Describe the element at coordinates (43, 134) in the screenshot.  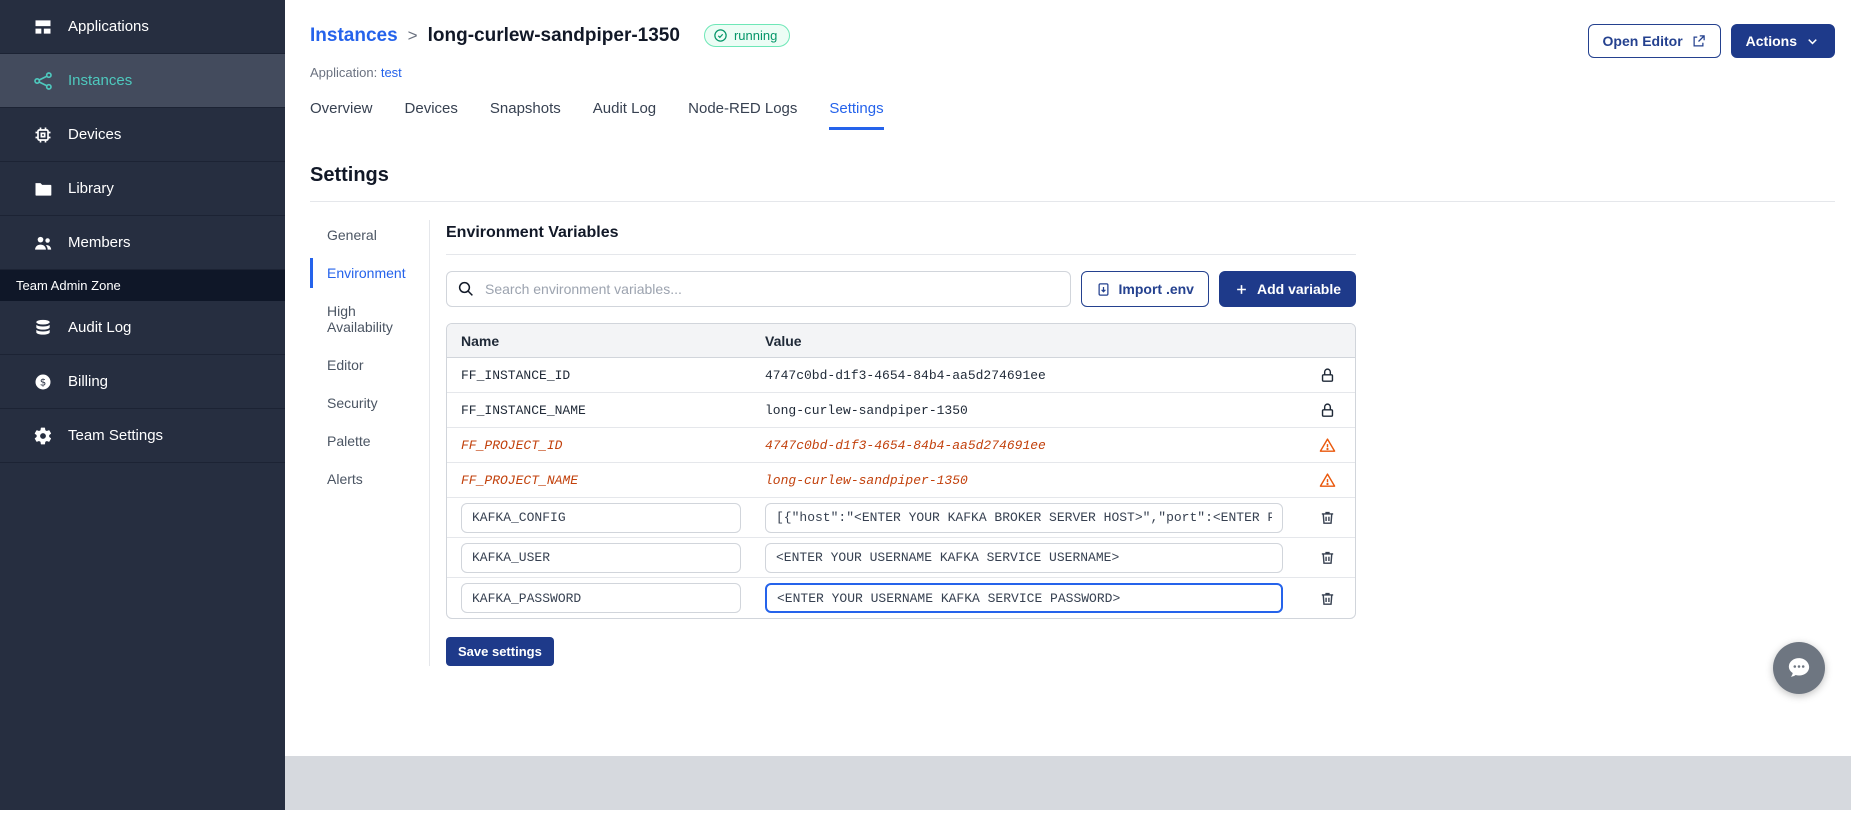
I see `devices-icon` at that location.